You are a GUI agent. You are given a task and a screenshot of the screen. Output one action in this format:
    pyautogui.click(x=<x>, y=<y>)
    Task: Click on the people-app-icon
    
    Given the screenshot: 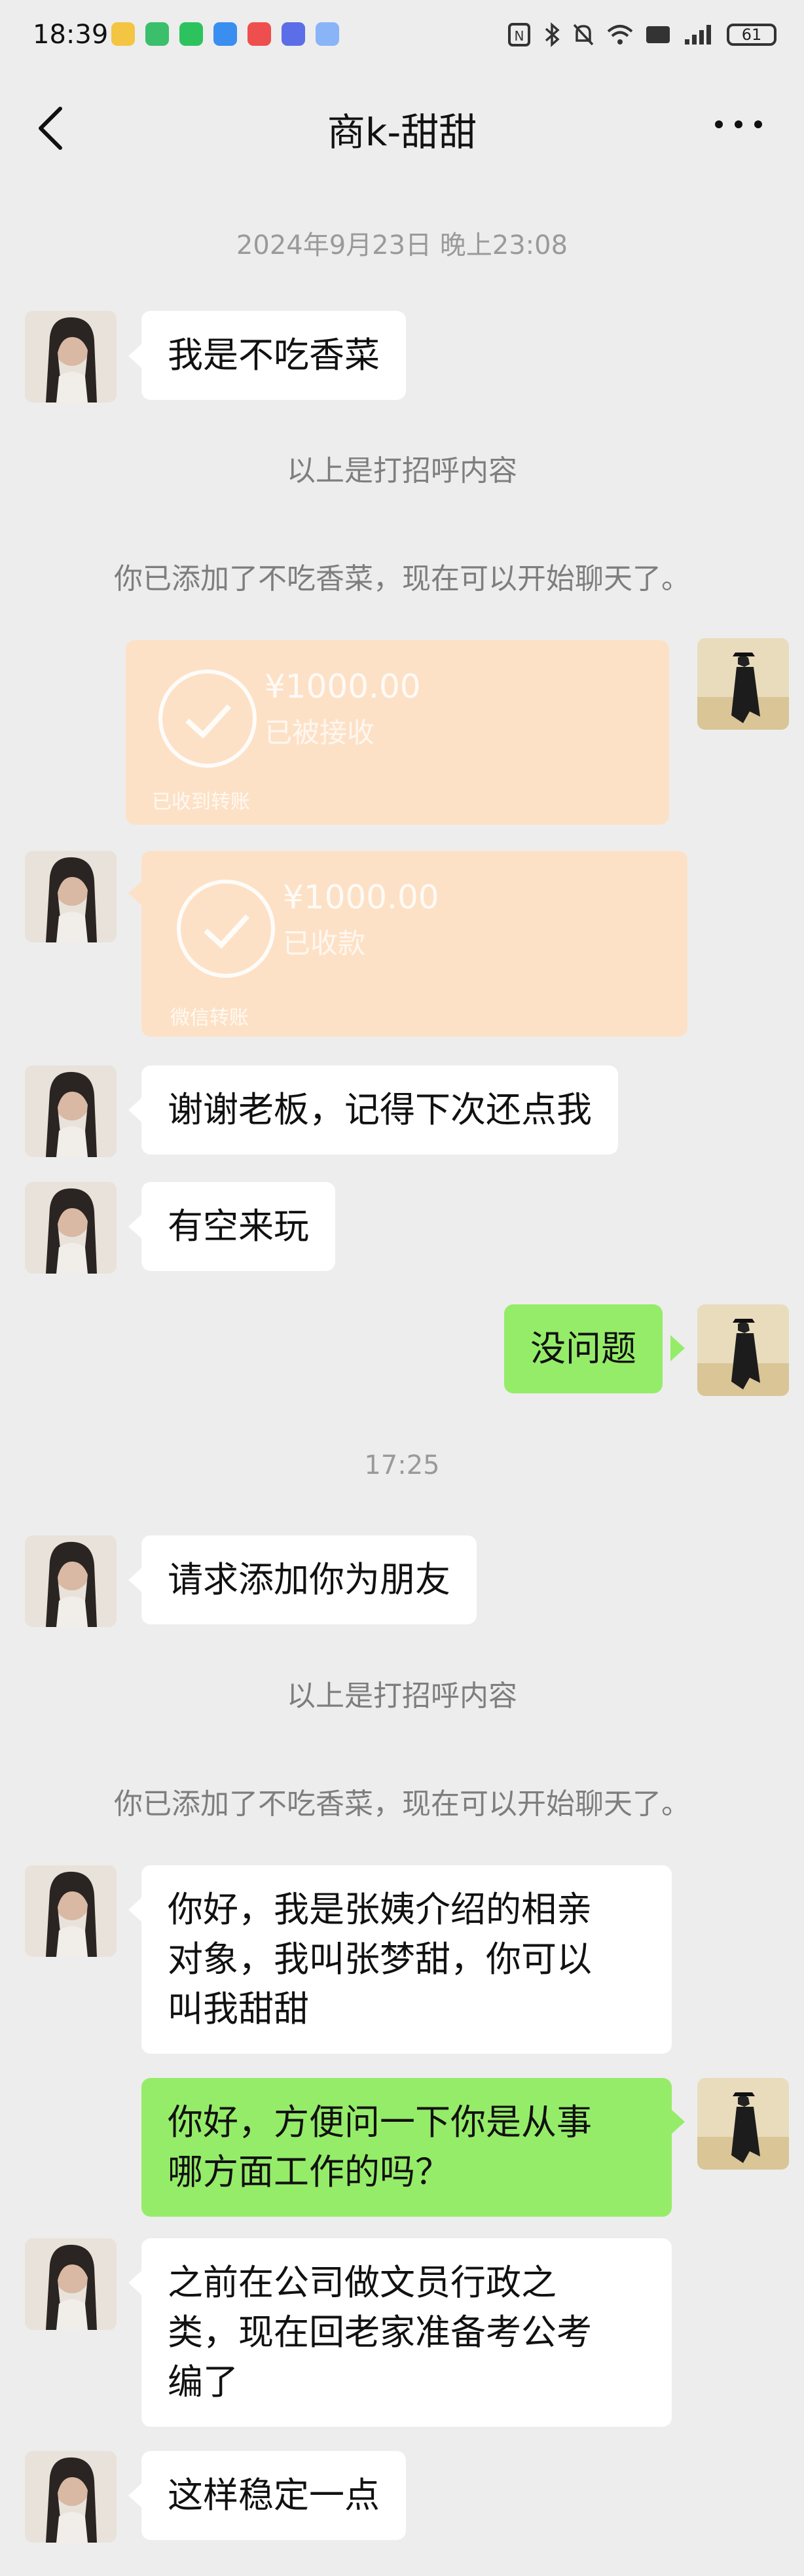 What is the action you would take?
    pyautogui.click(x=293, y=34)
    